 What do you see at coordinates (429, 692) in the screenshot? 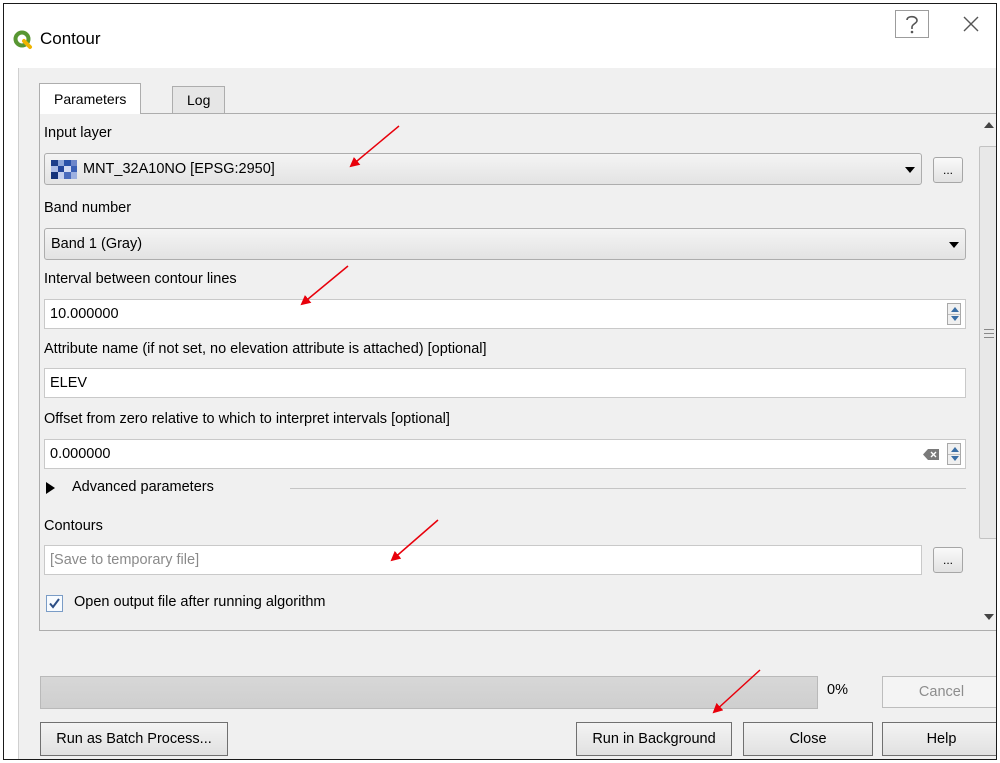
I see `progress-bar` at bounding box center [429, 692].